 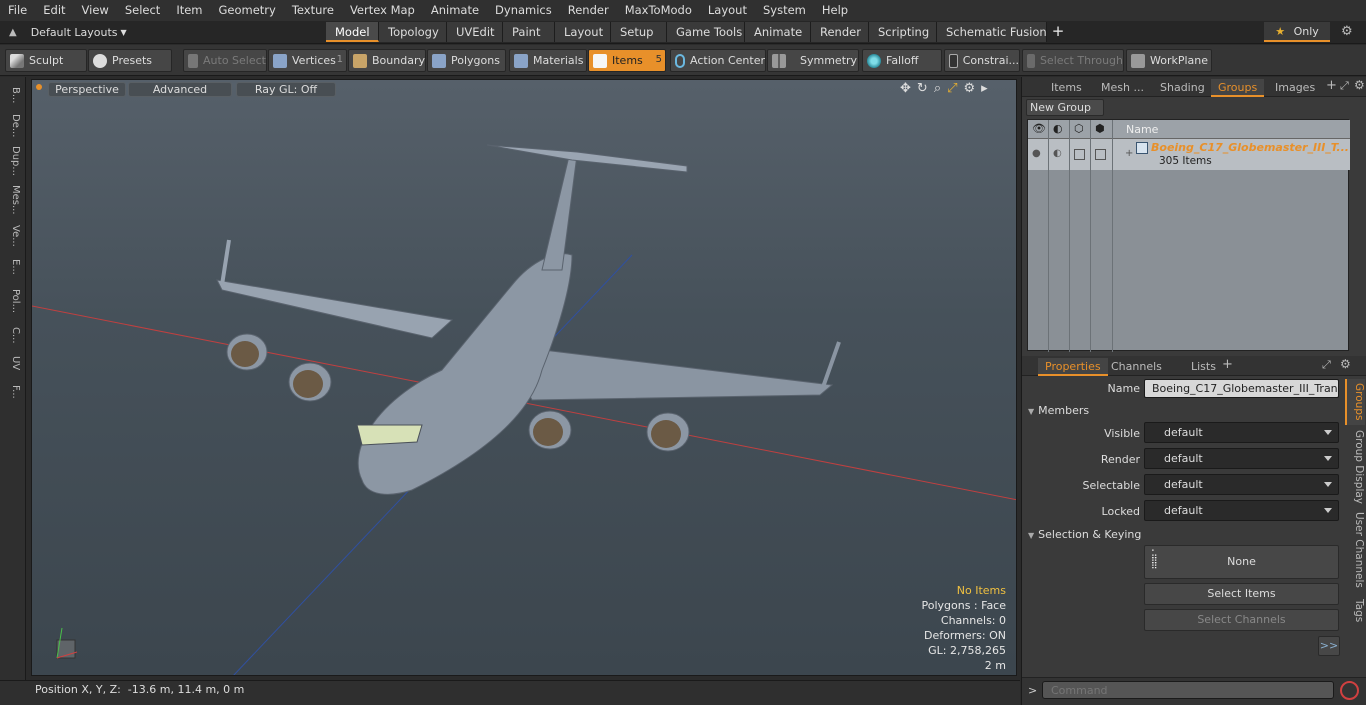 I want to click on viewport-more-icon: ▸, so click(x=984, y=88).